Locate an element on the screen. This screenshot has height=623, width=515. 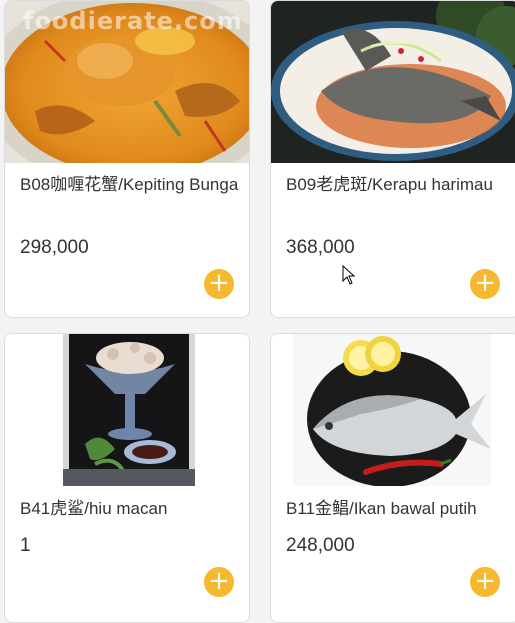
item-name: B08咖喱花蟹/Kepiting Bunga is located at coordinates (129, 184).